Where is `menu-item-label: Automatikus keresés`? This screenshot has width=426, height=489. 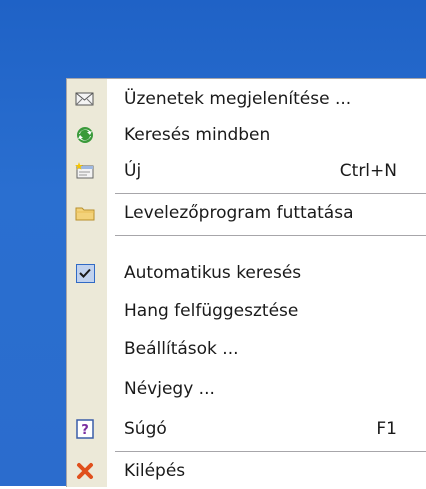 menu-item-label: Automatikus keresés is located at coordinates (213, 273).